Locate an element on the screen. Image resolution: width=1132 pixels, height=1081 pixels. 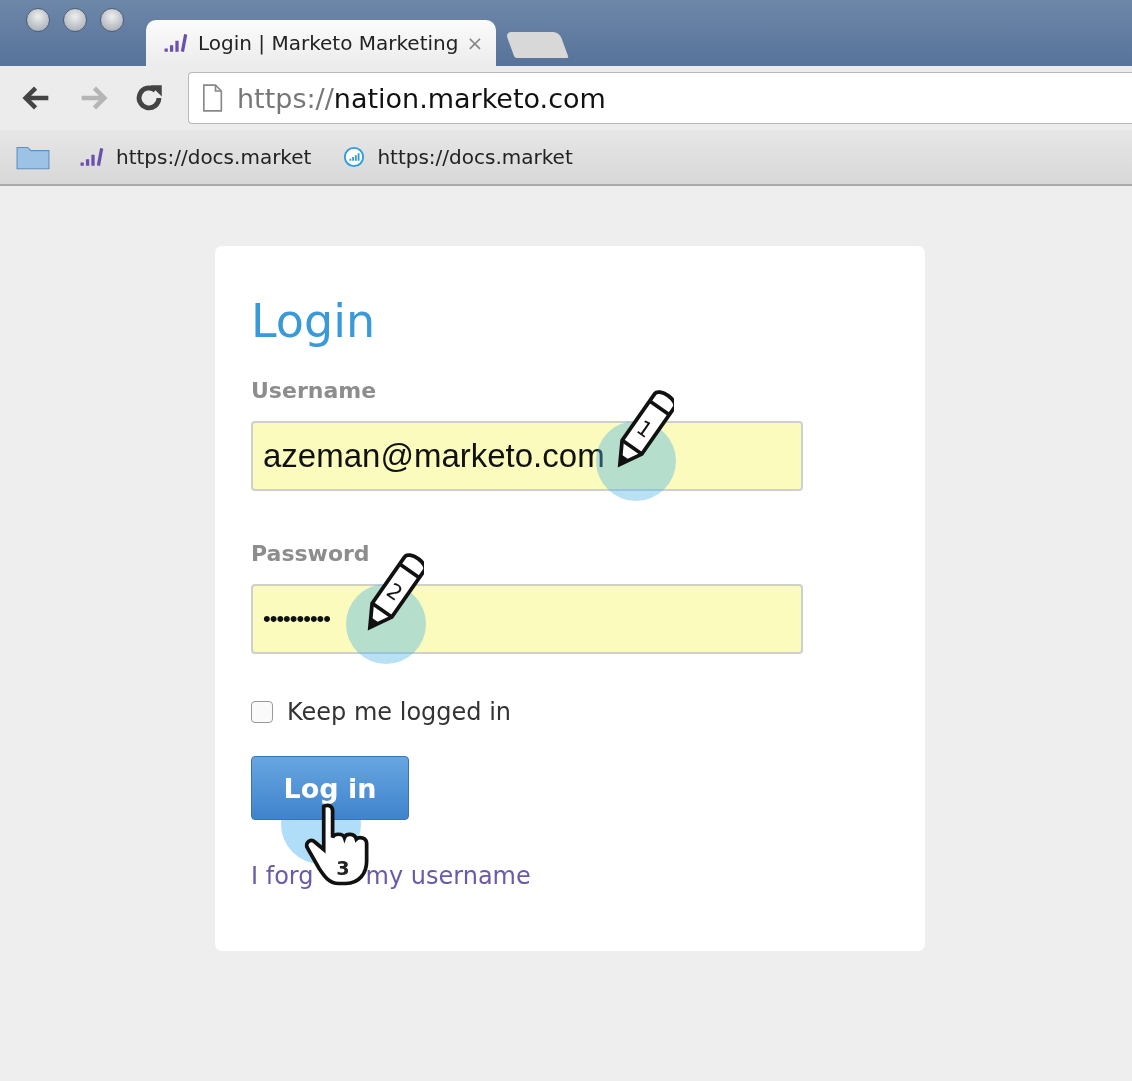
browser-tab: Login | Marketo Marketing × is located at coordinates (321, 43).